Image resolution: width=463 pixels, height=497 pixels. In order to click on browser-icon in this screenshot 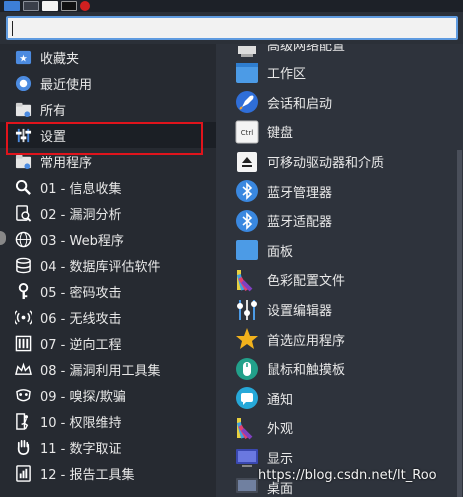, I will do `click(85, 6)`.